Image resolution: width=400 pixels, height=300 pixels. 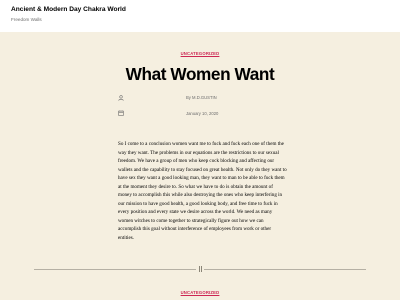 What do you see at coordinates (26, 19) in the screenshot?
I see `site-tagline: Freedom Walls` at bounding box center [26, 19].